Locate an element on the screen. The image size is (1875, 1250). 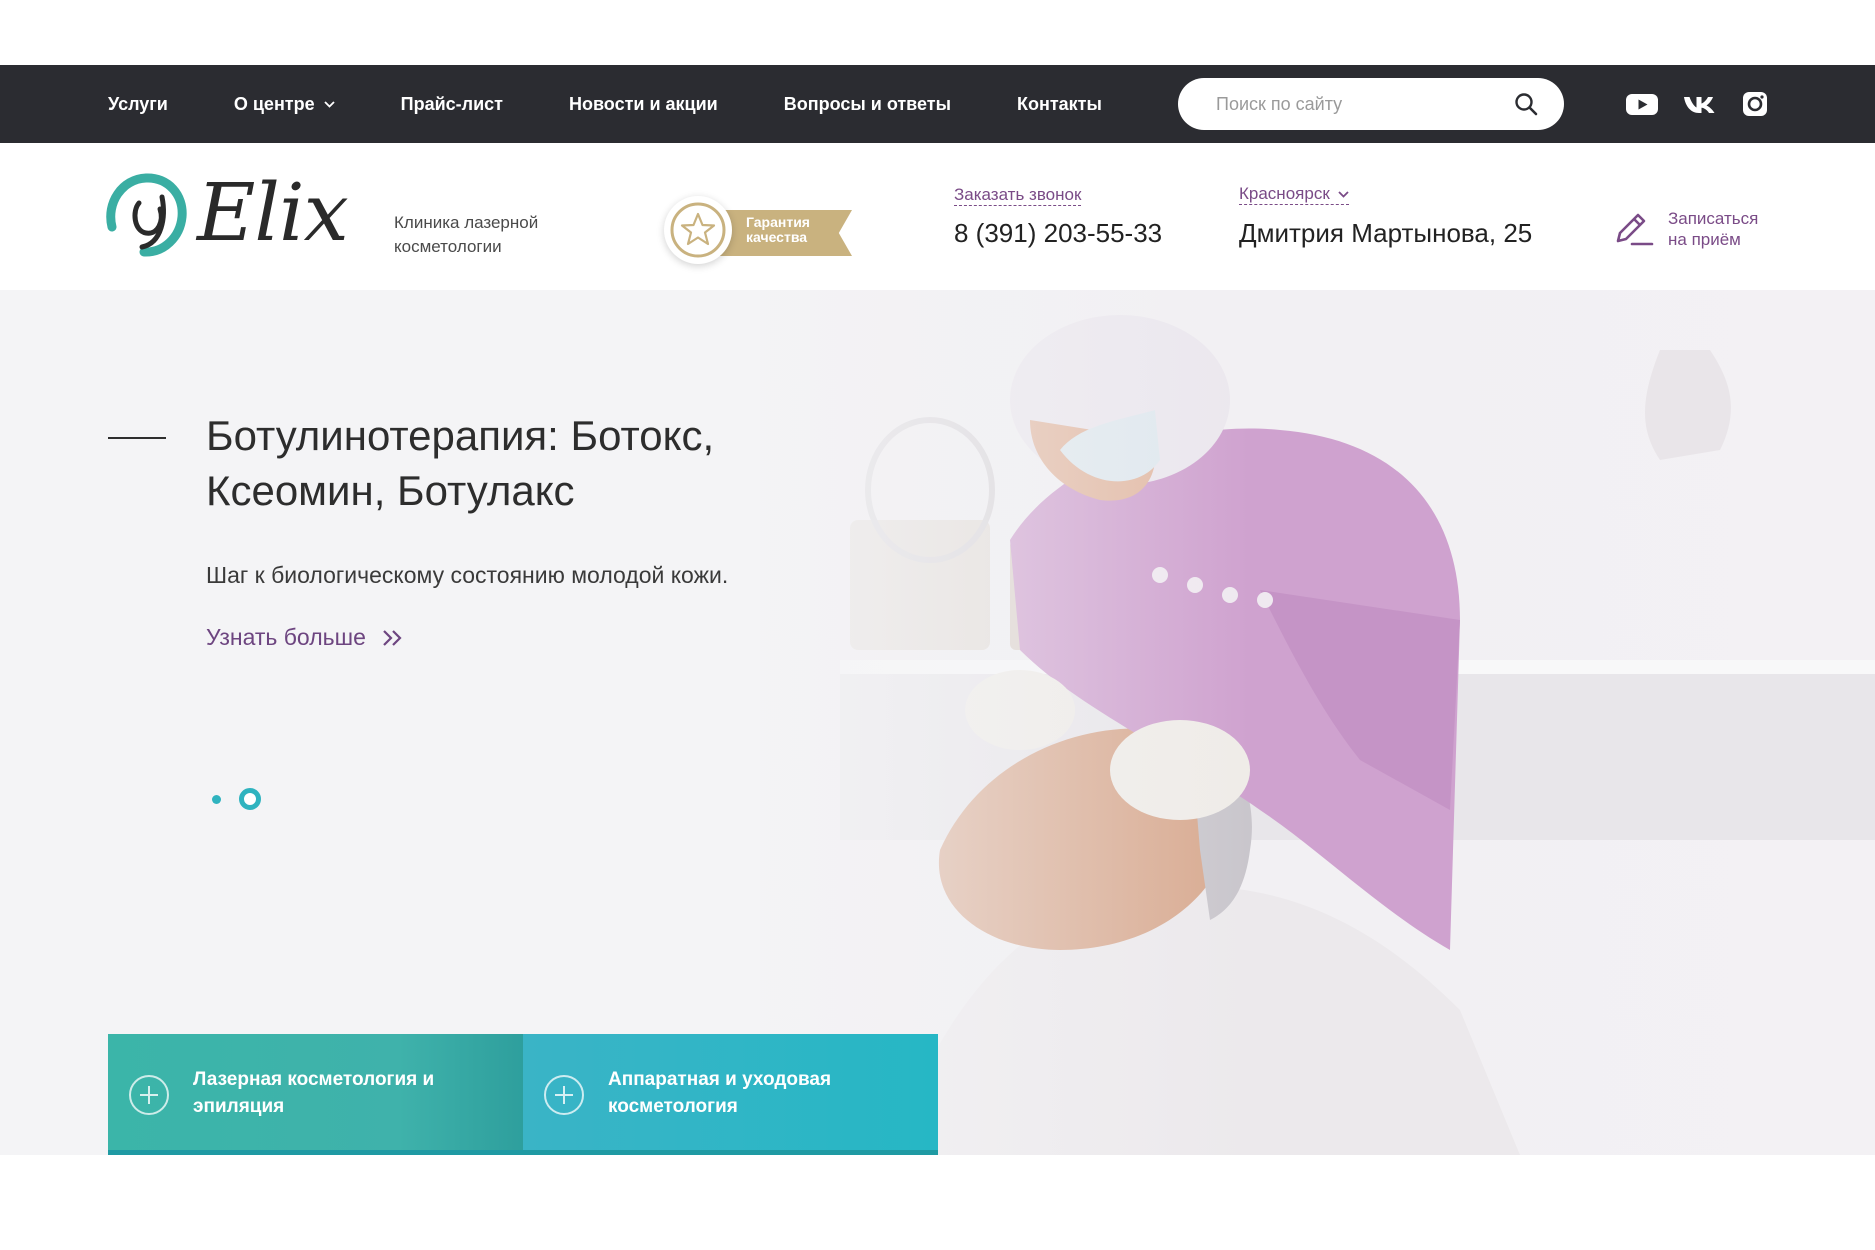
badge-text: Гарантия качества is located at coordinates (778, 230).